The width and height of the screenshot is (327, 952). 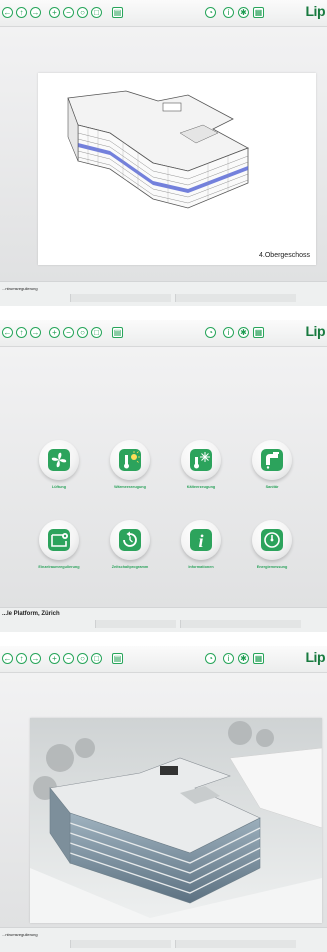 I want to click on fan-icon, so click(x=59, y=460).